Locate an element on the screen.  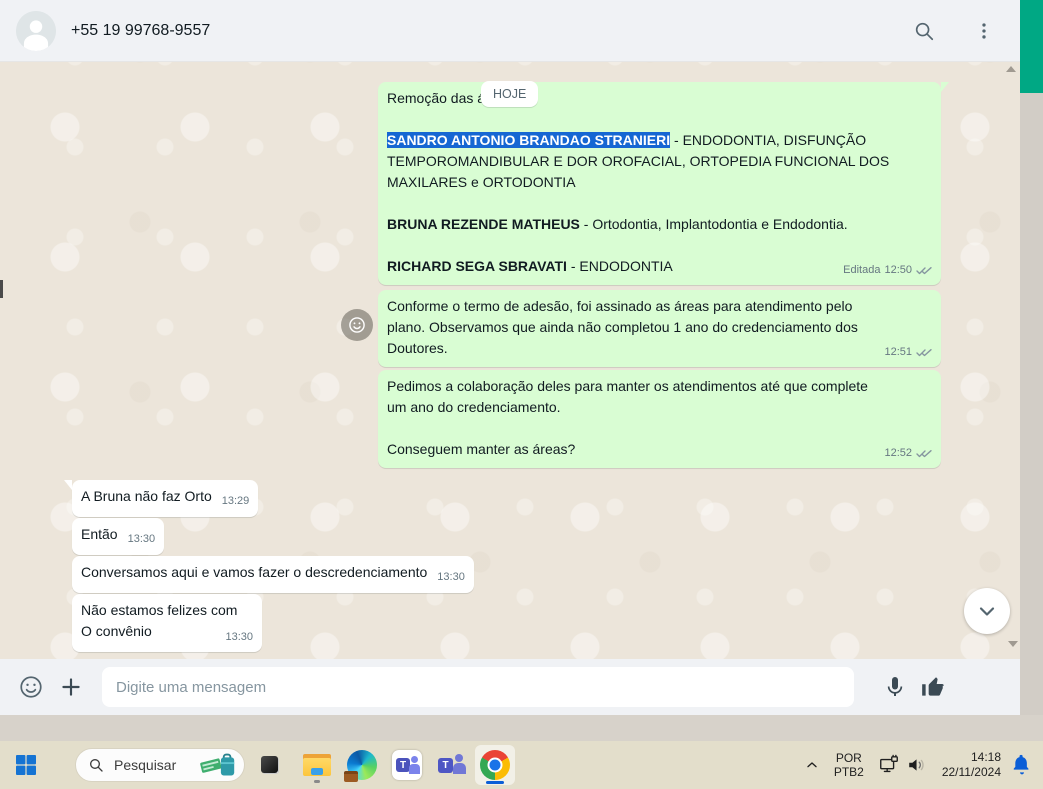
message-text: Então 13:30 is located at coordinates (118, 535).